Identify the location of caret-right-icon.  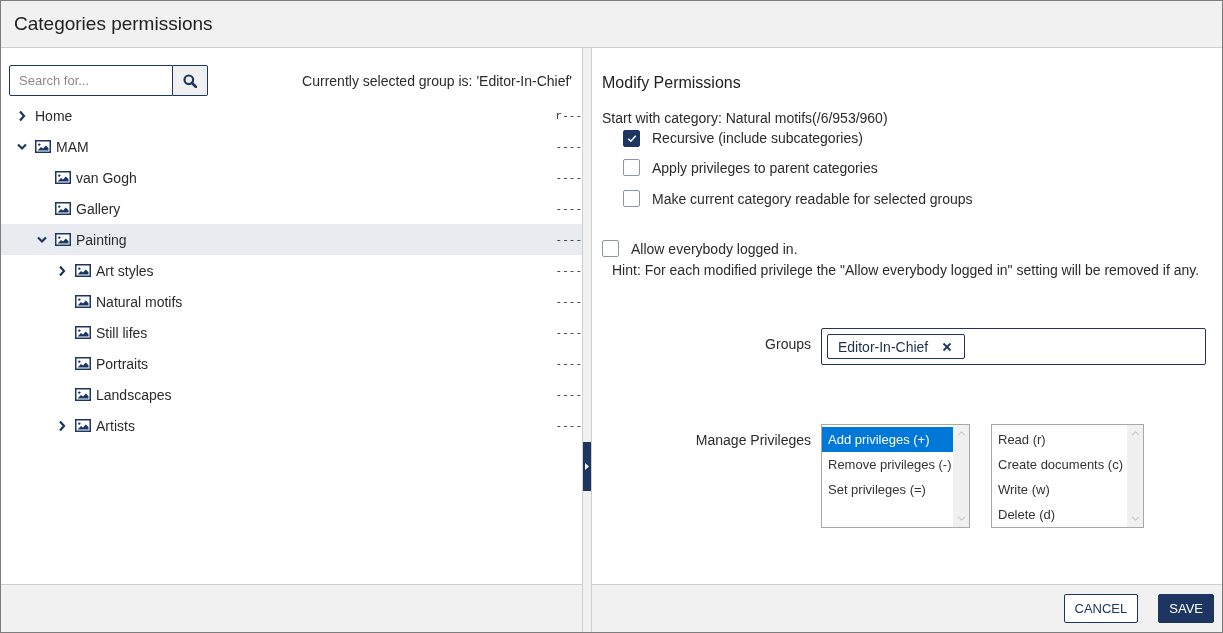
(587, 466).